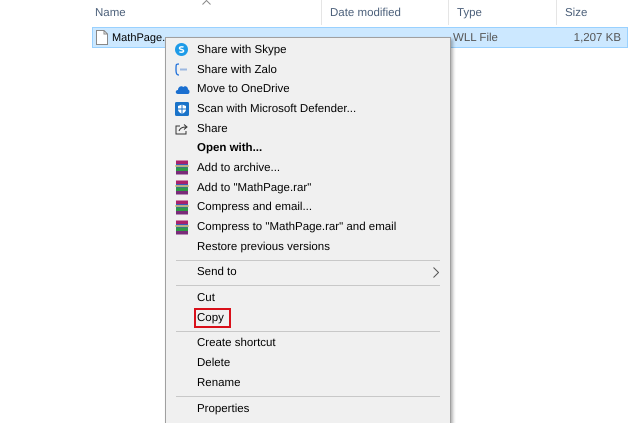 The height and width of the screenshot is (423, 640). Describe the element at coordinates (475, 38) in the screenshot. I see `file-type: WLL File` at that location.